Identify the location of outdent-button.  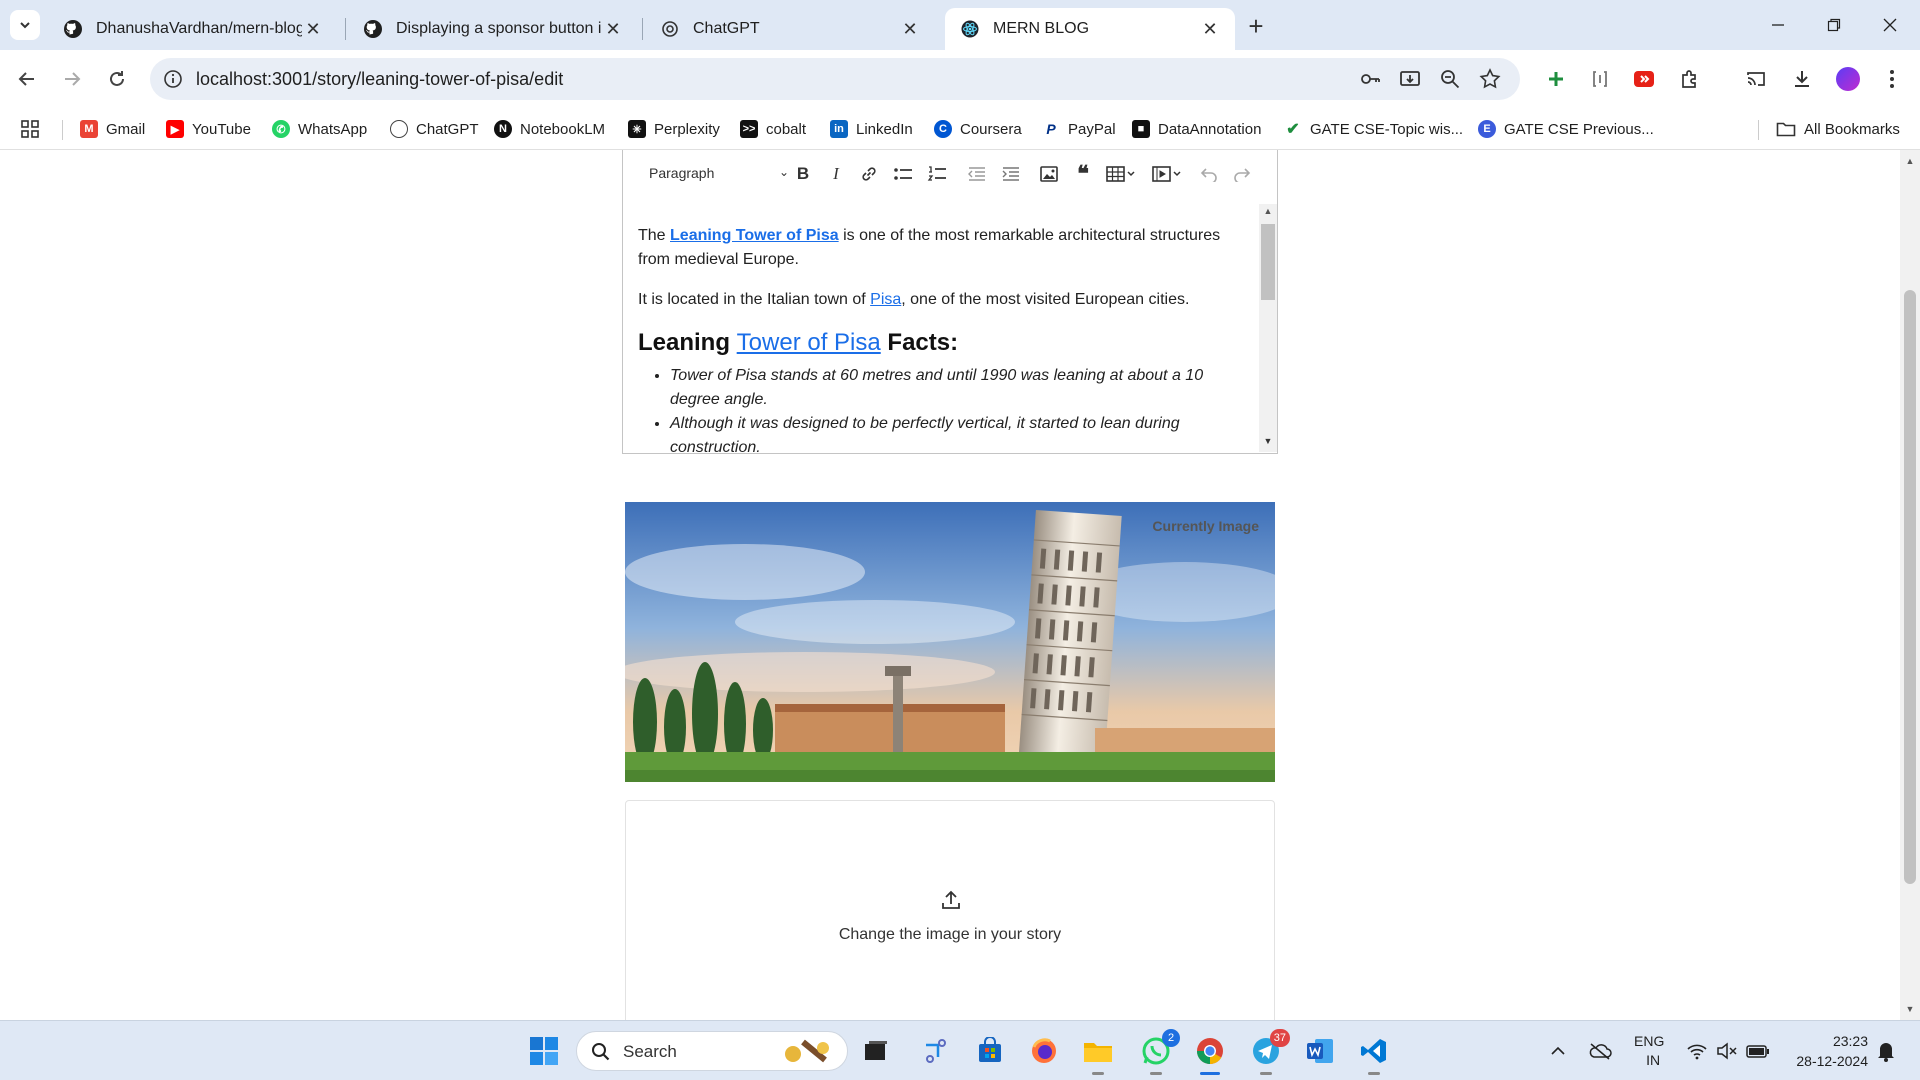
(977, 174).